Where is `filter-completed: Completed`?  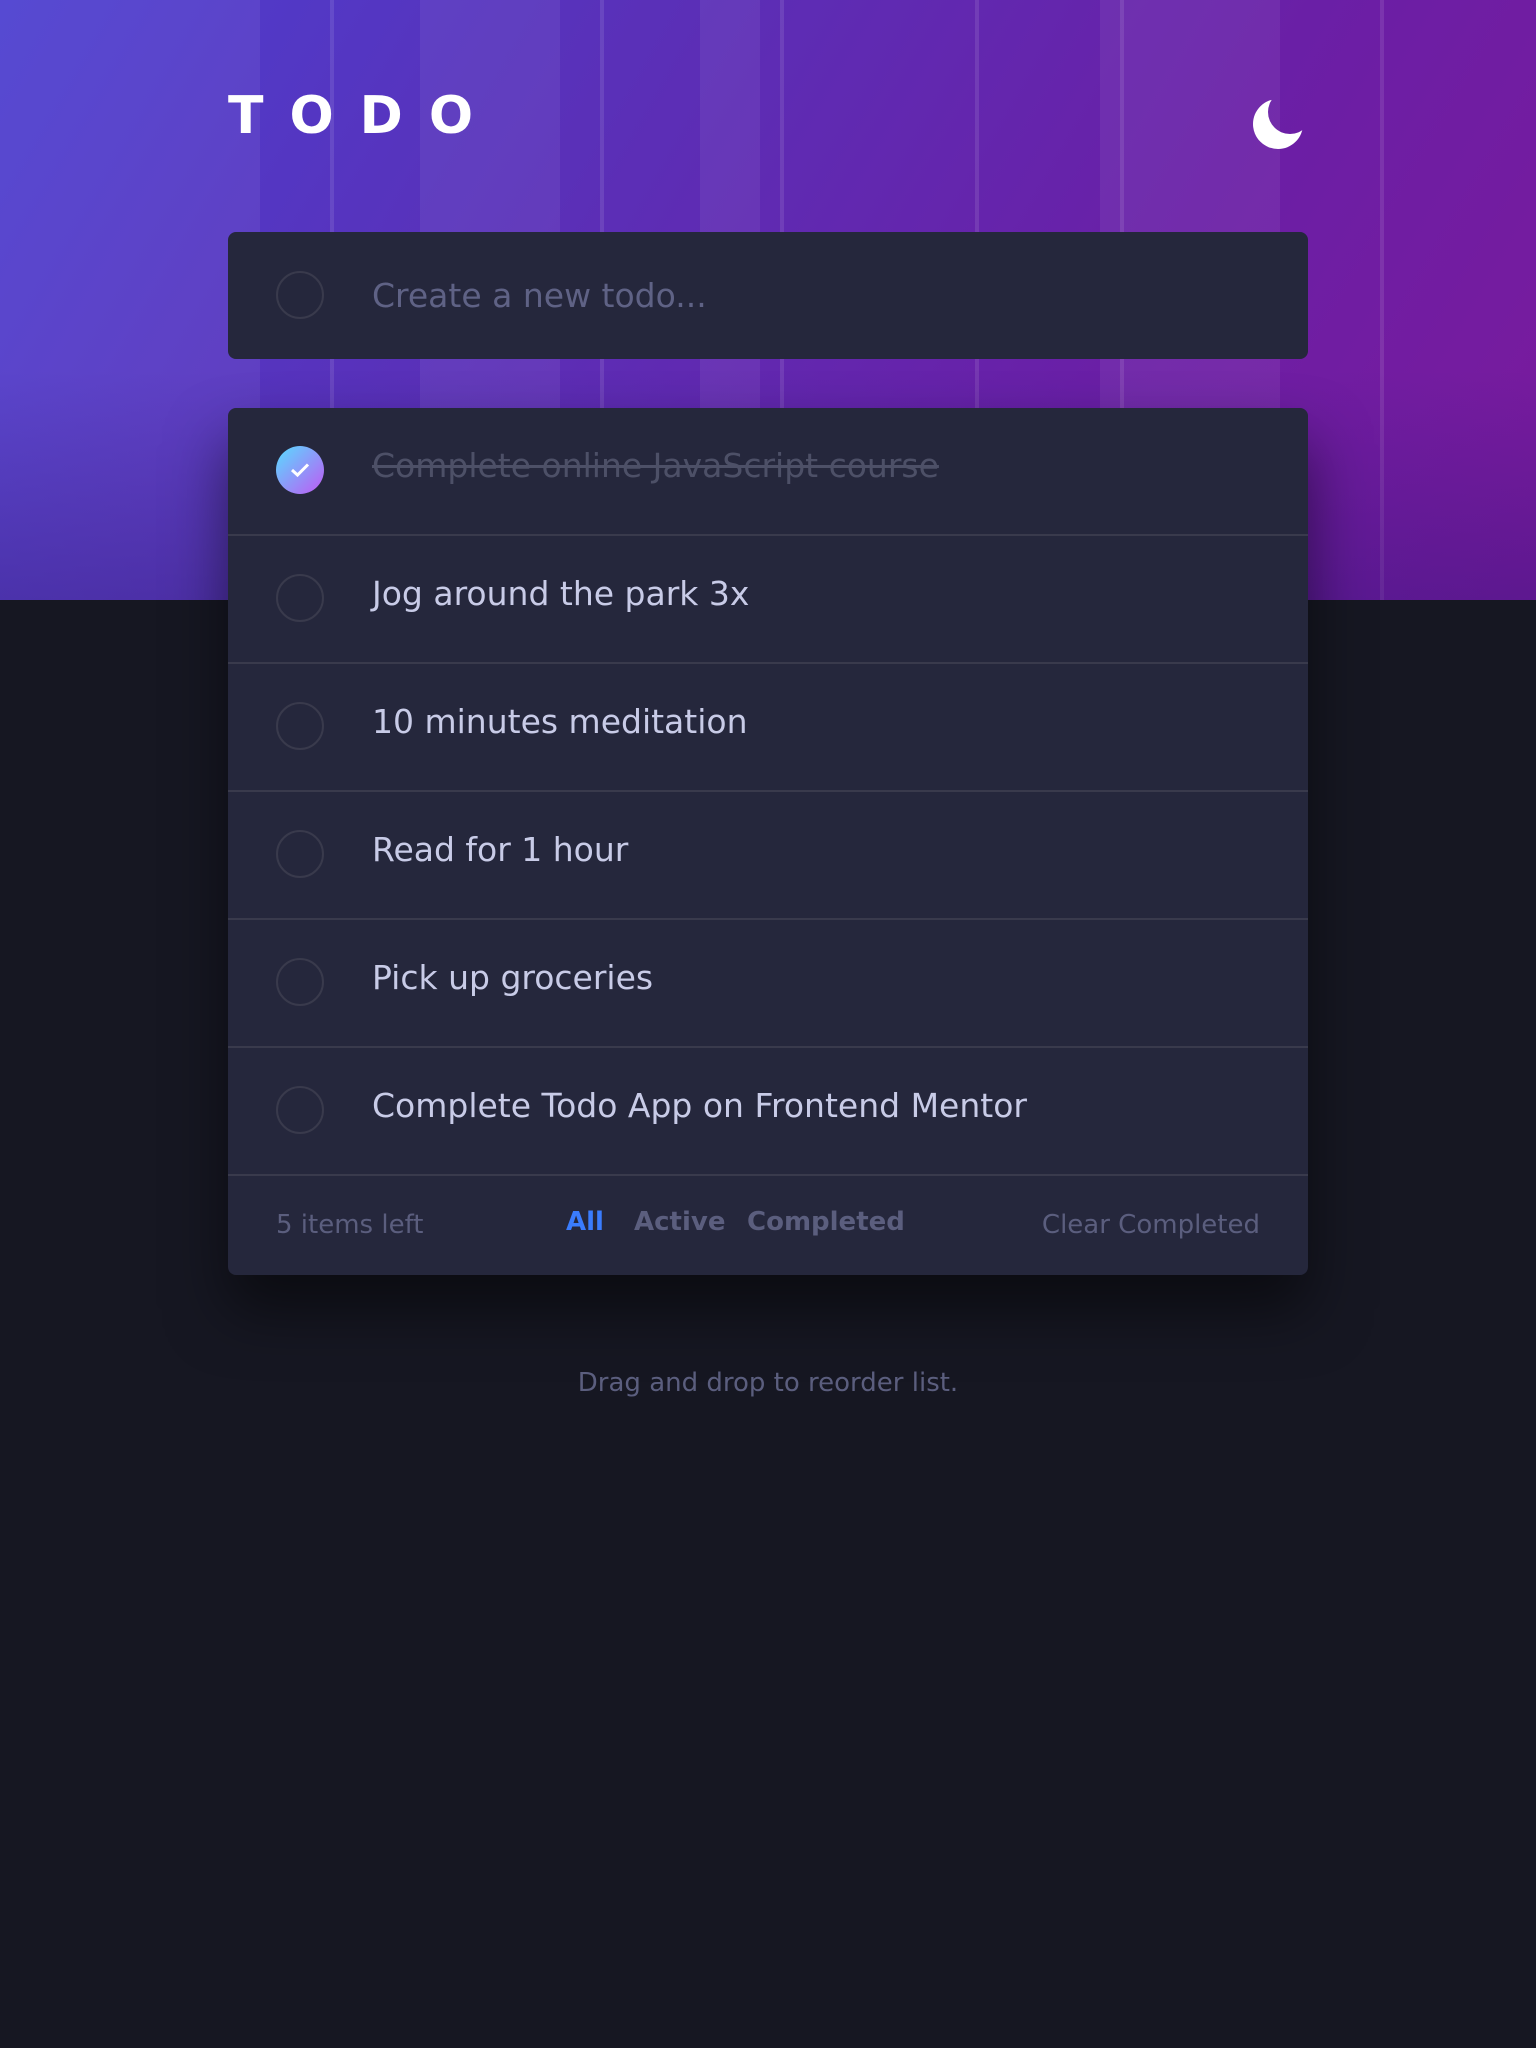 filter-completed: Completed is located at coordinates (826, 1222).